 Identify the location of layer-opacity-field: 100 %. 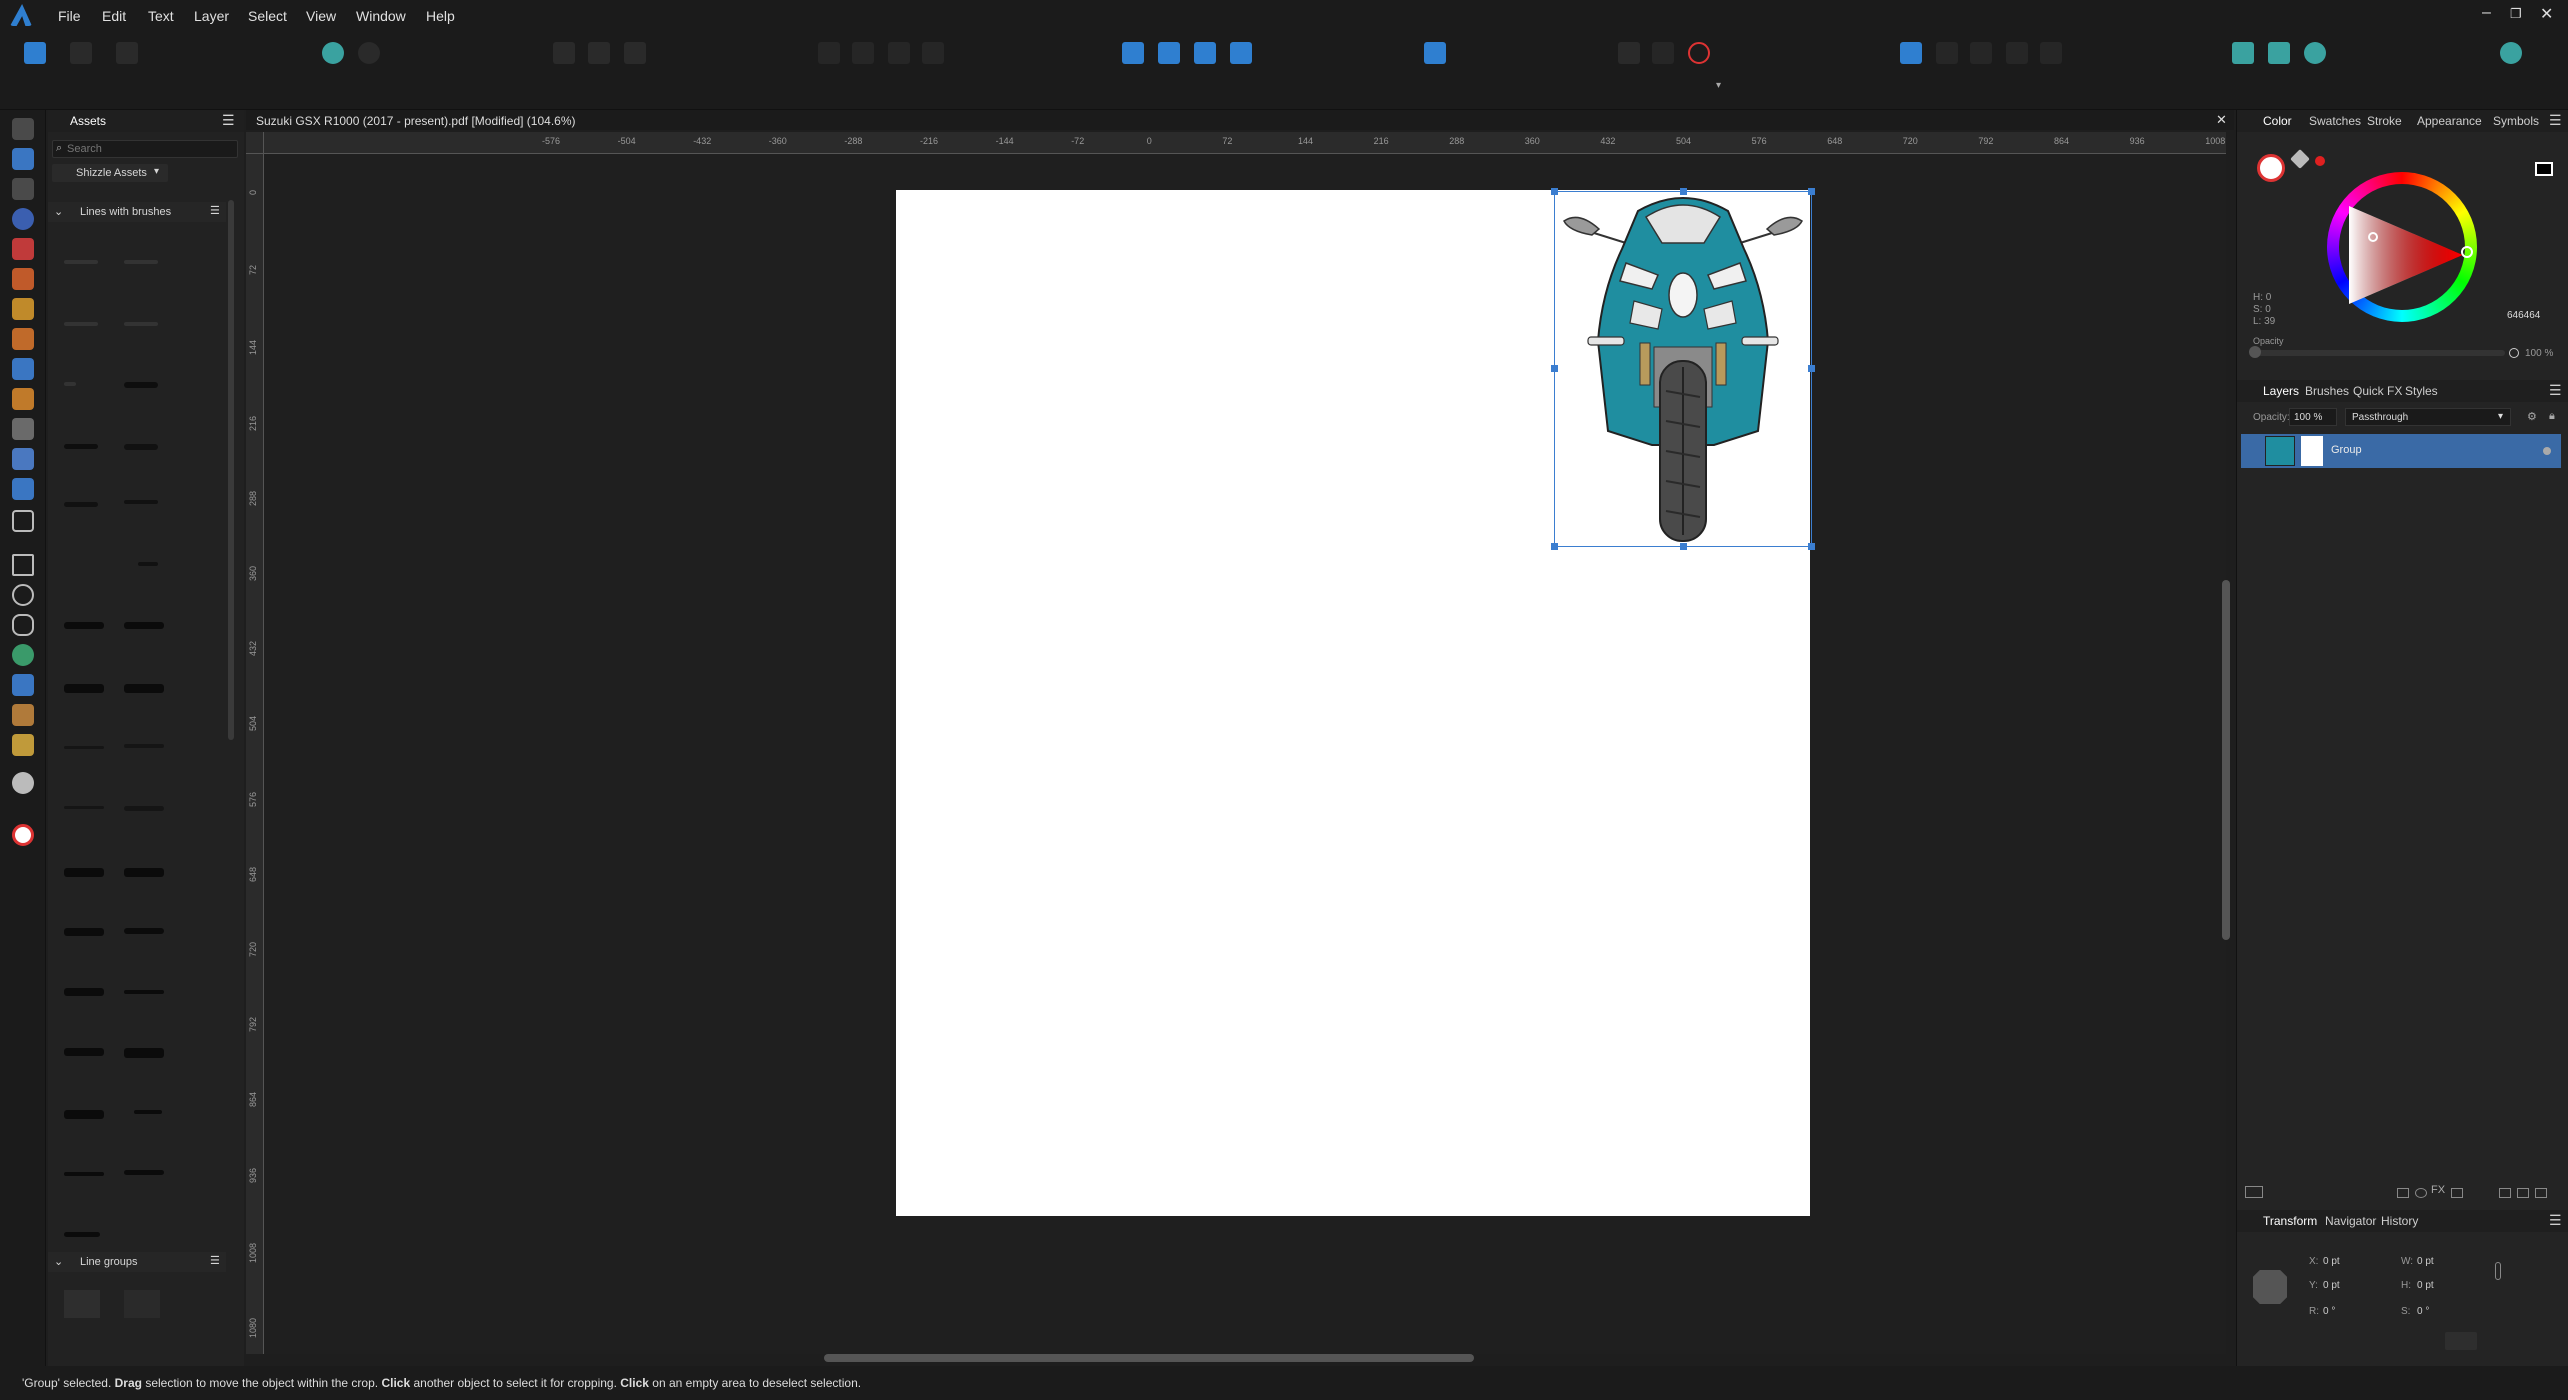
(2313, 417).